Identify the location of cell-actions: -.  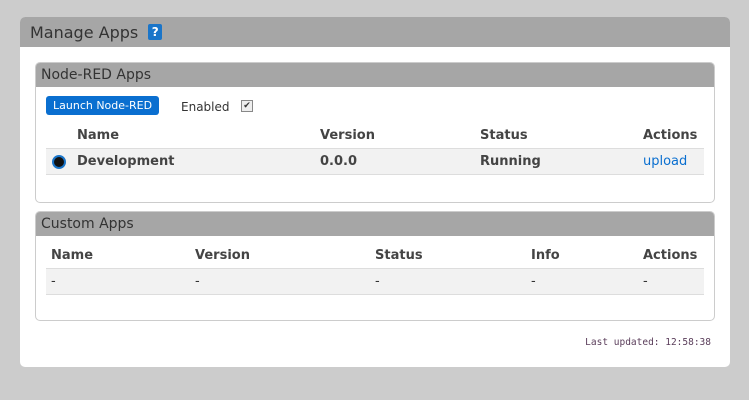
(645, 281).